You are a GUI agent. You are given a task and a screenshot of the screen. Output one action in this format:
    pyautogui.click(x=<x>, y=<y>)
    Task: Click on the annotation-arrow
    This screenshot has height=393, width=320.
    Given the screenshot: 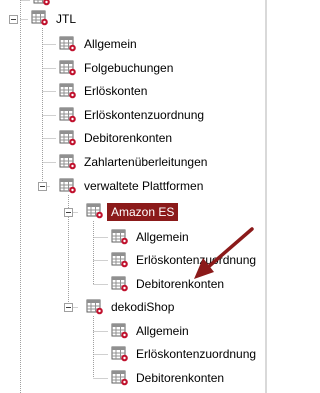 What is the action you would take?
    pyautogui.click(x=224, y=253)
    